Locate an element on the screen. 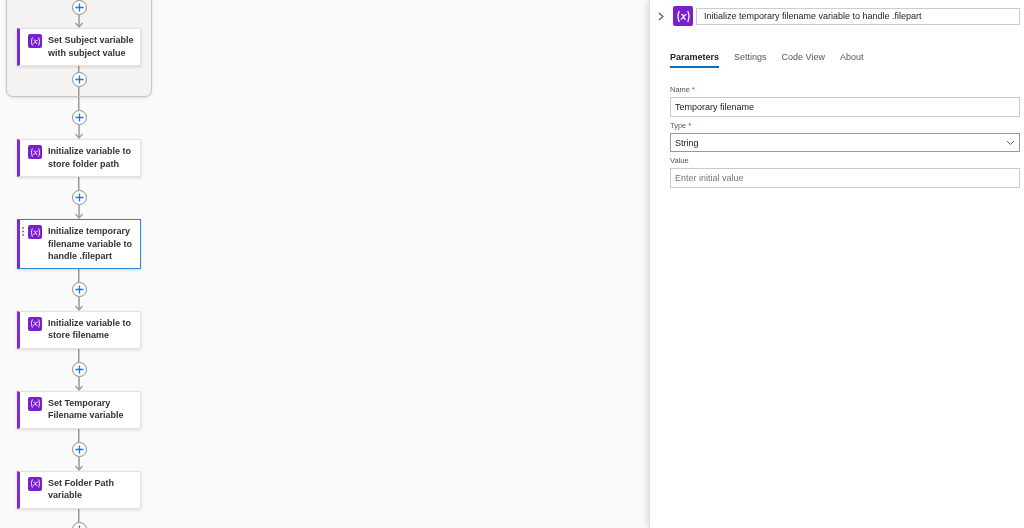  action-title: Set Folder Path variable is located at coordinates (81, 489).